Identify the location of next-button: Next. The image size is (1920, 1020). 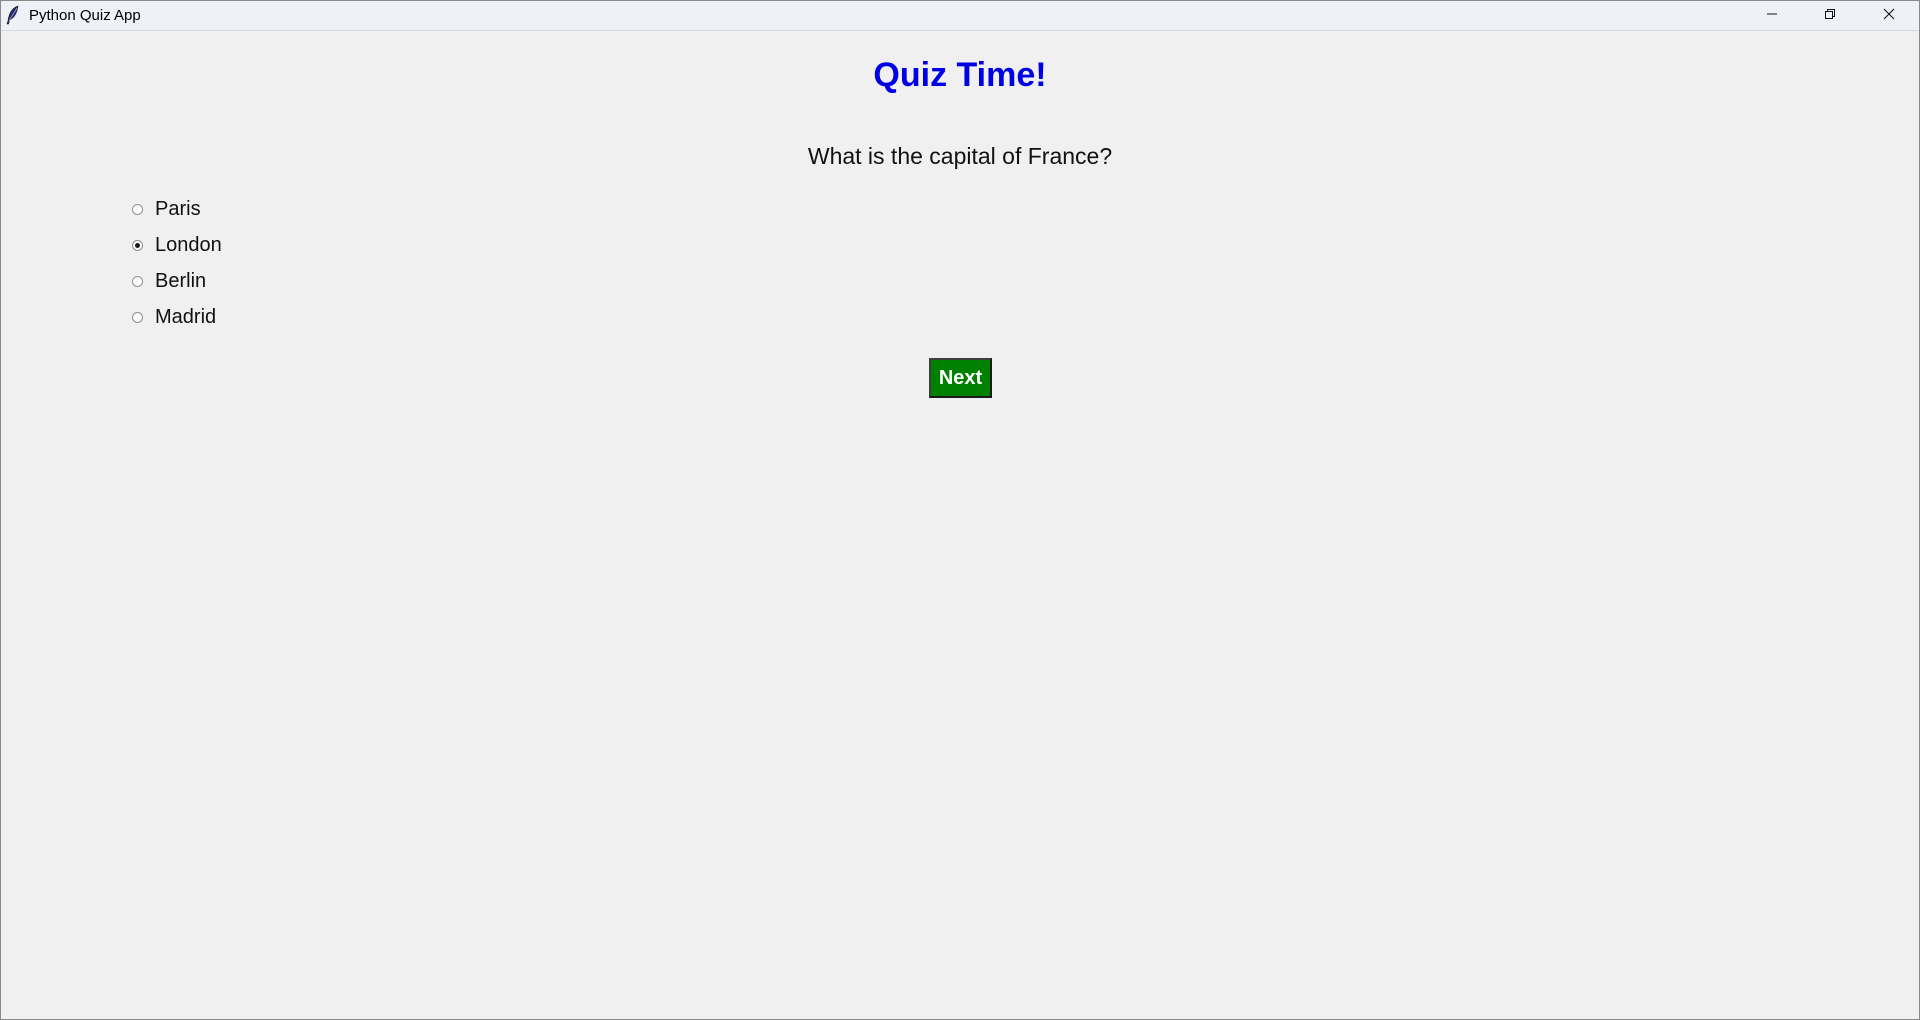
(960, 378).